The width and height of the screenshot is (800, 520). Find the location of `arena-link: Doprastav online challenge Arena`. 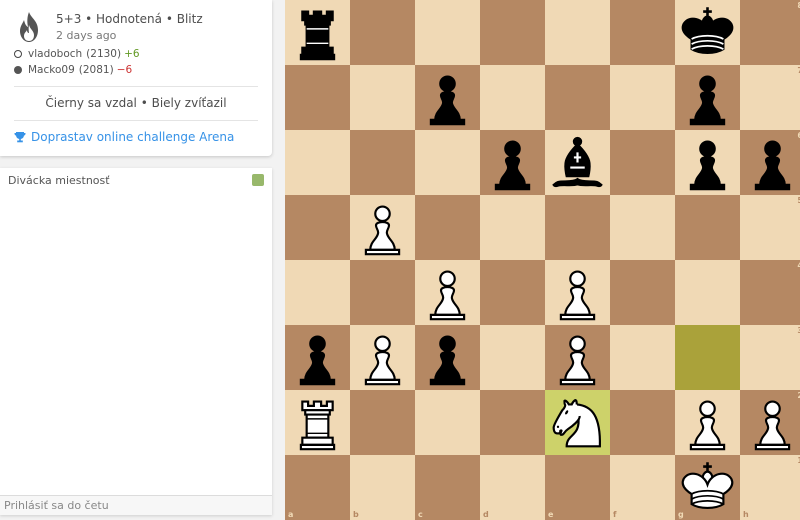

arena-link: Doprastav online challenge Arena is located at coordinates (124, 137).